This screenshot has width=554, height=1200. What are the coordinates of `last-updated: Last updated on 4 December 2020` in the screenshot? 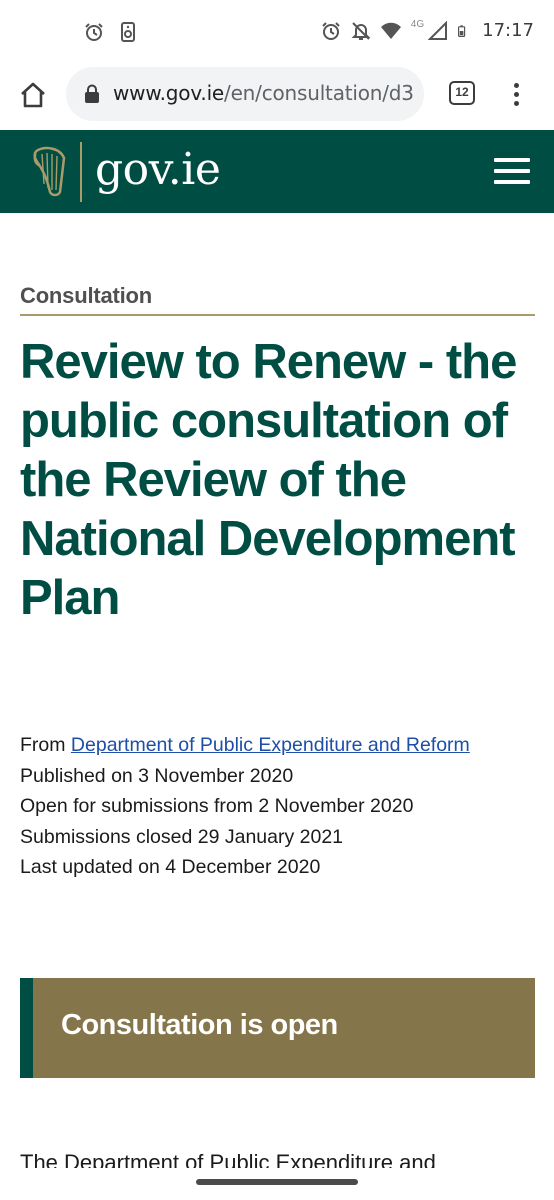 It's located at (170, 867).